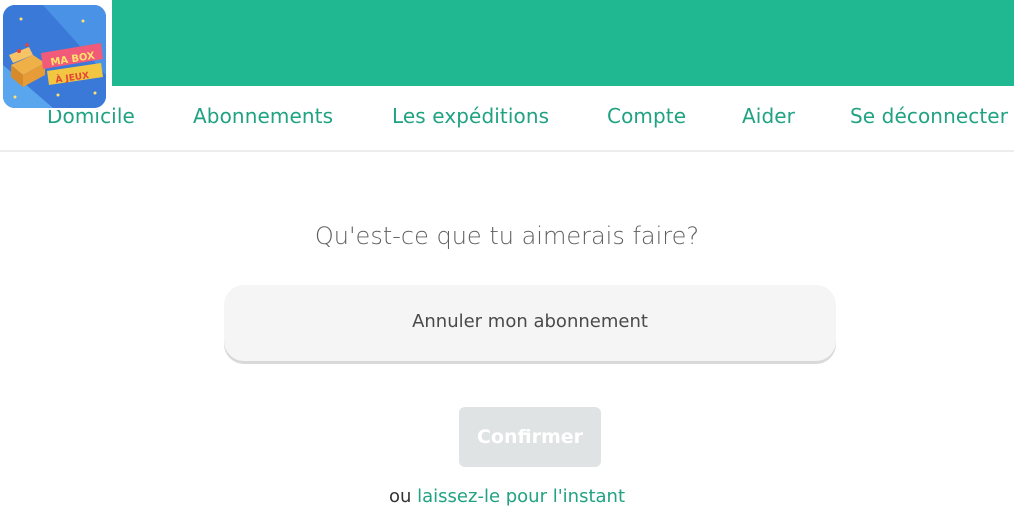 The image size is (1014, 522). Describe the element at coordinates (263, 116) in the screenshot. I see `nav-item-abonnements: Abonnements` at that location.